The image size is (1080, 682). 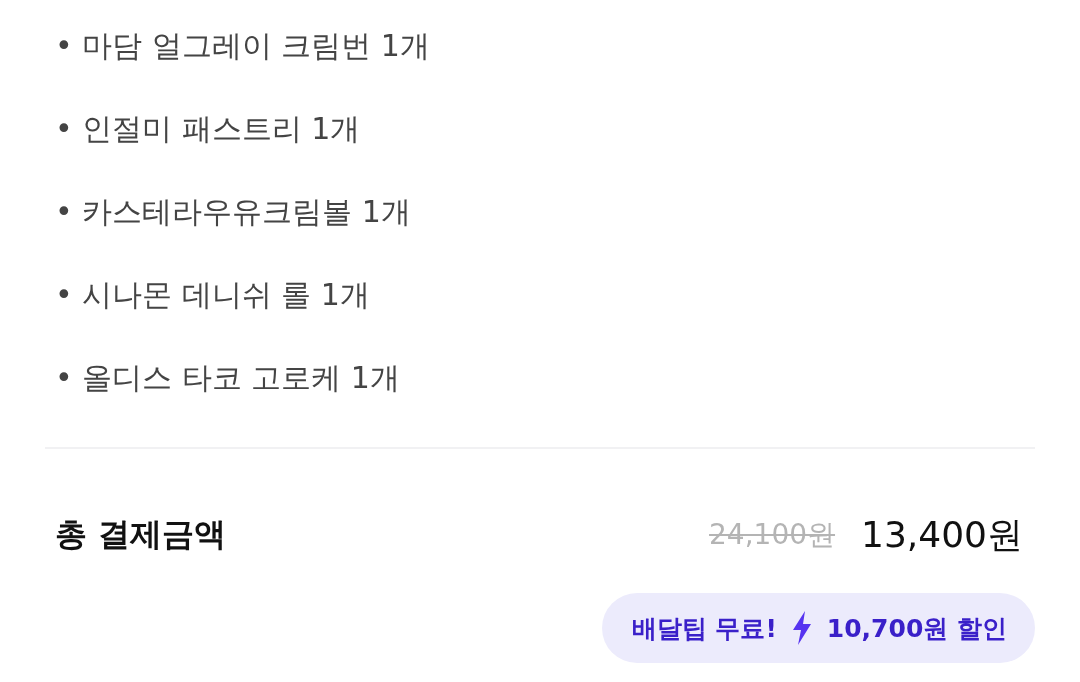 What do you see at coordinates (208, 129) in the screenshot?
I see `order-item-text: • 인절미 패스트리 1개` at bounding box center [208, 129].